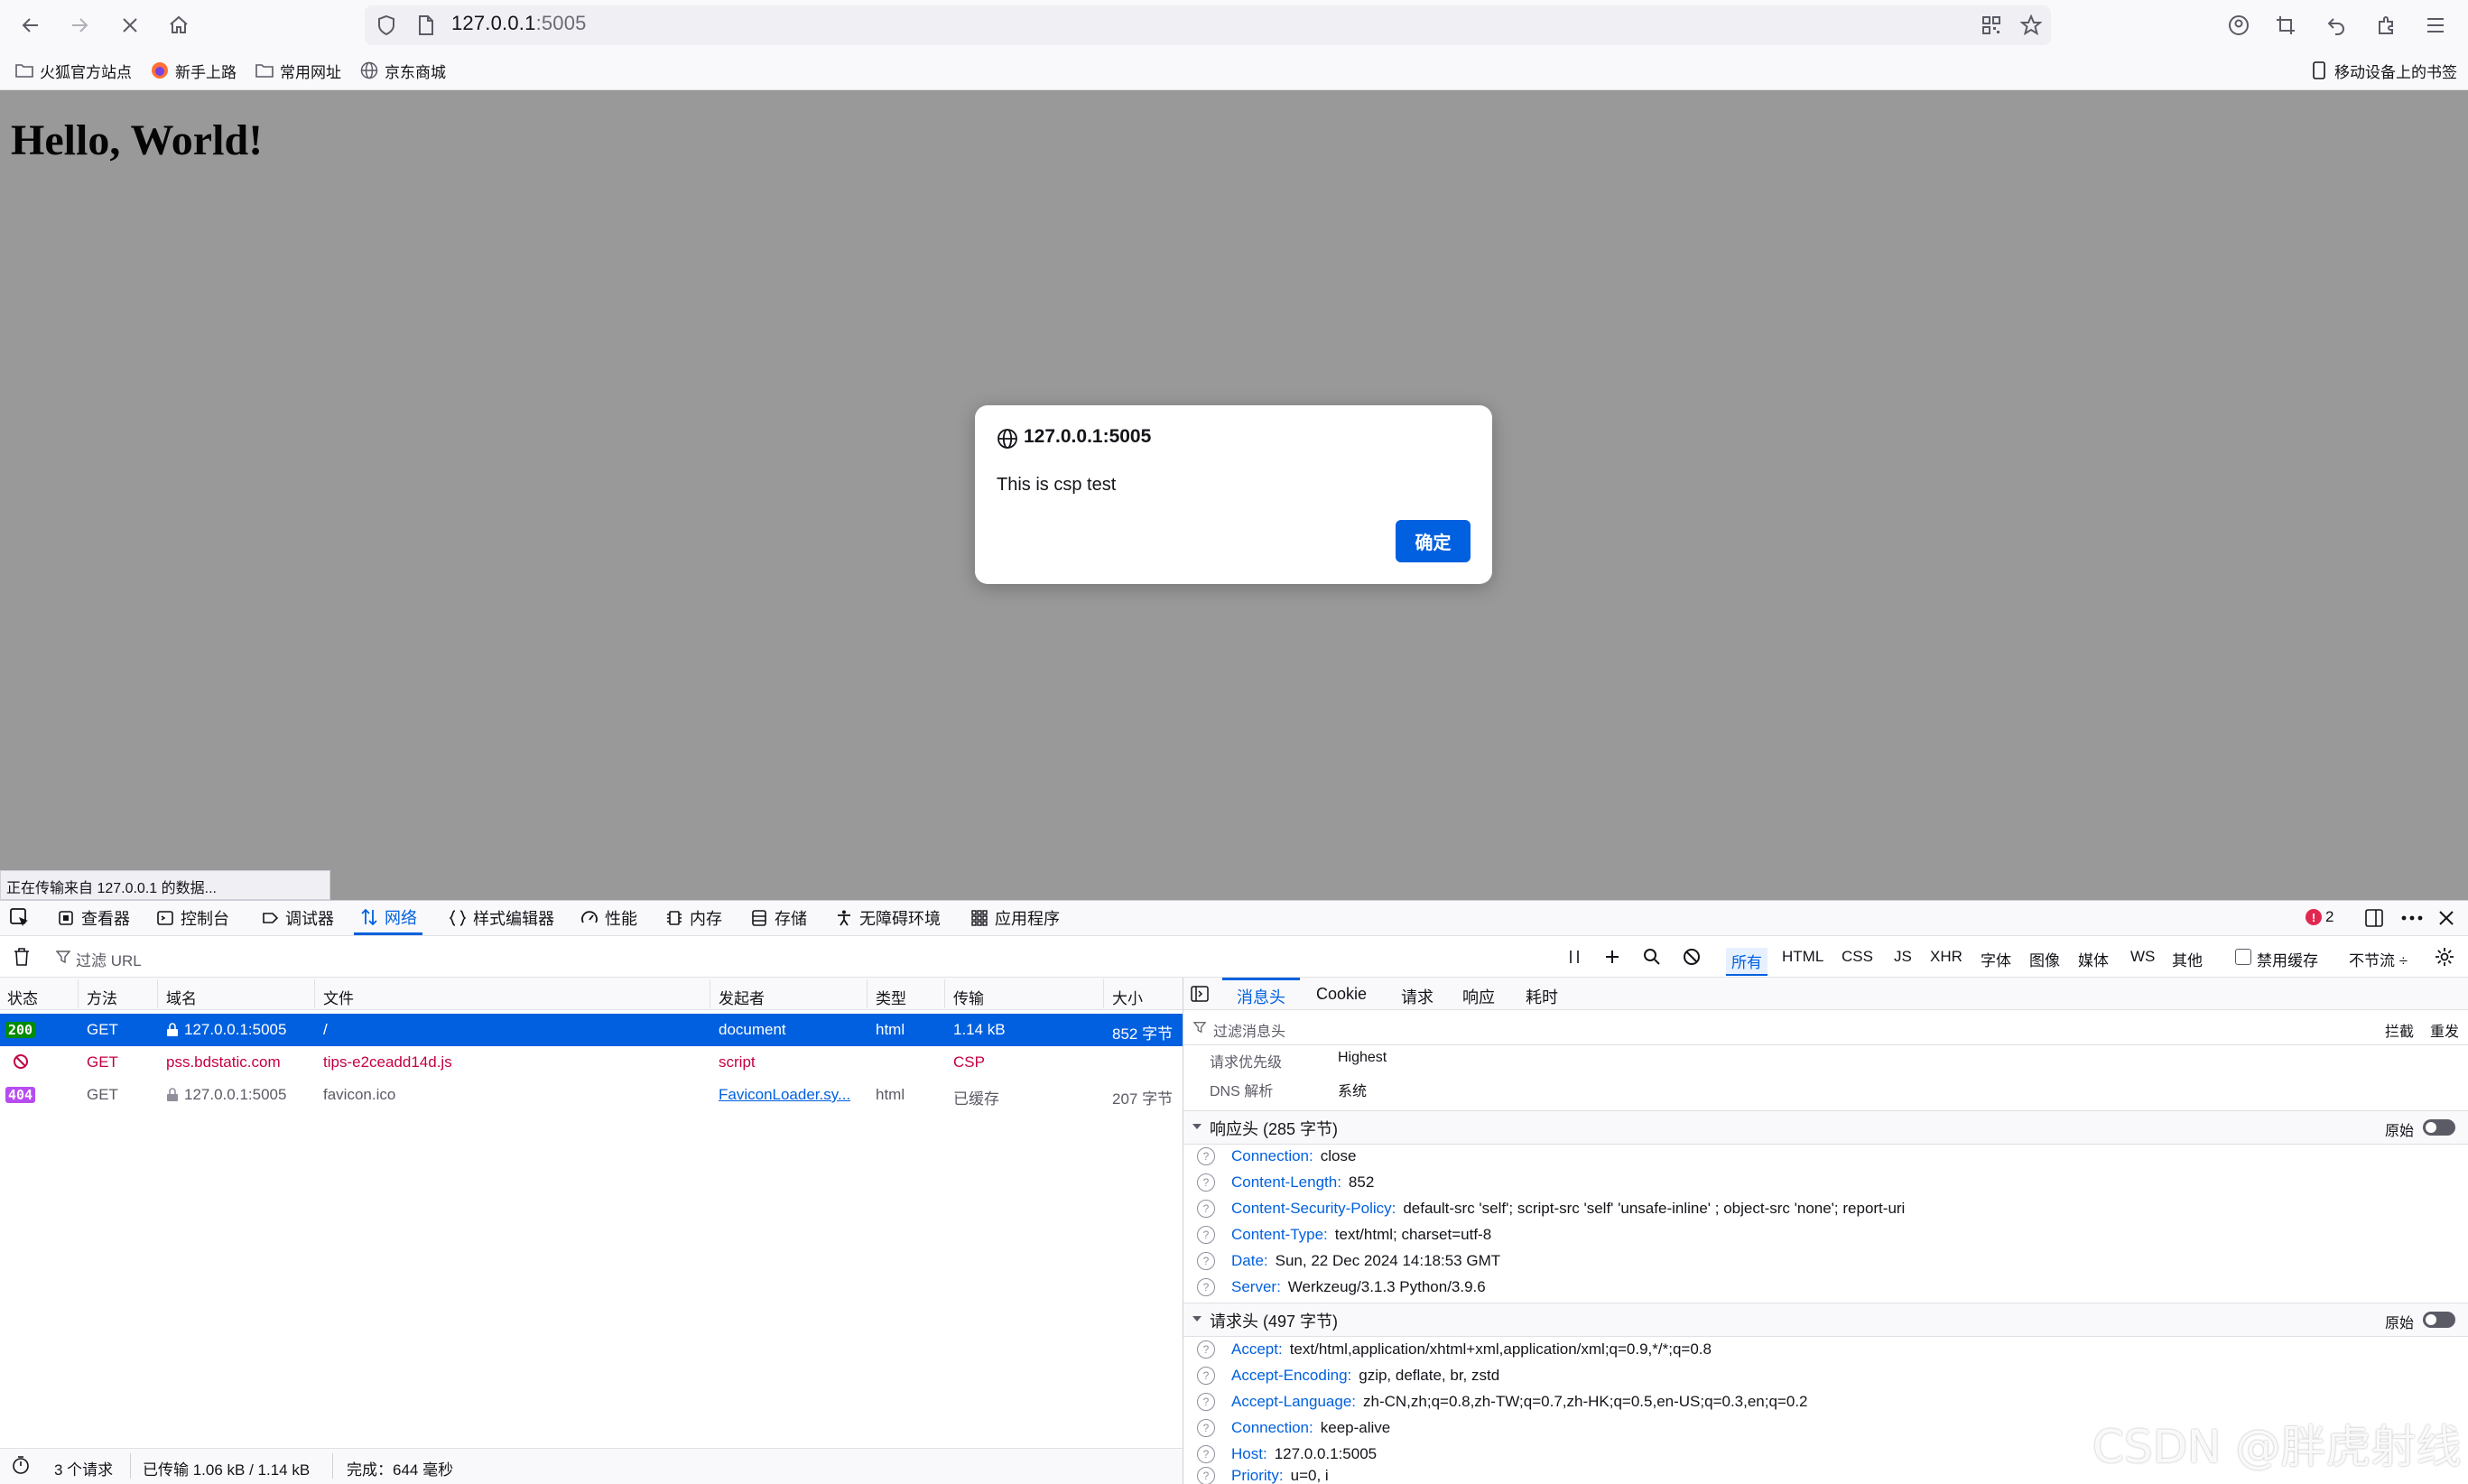  I want to click on dialog-ok-button: 确定, so click(1433, 541).